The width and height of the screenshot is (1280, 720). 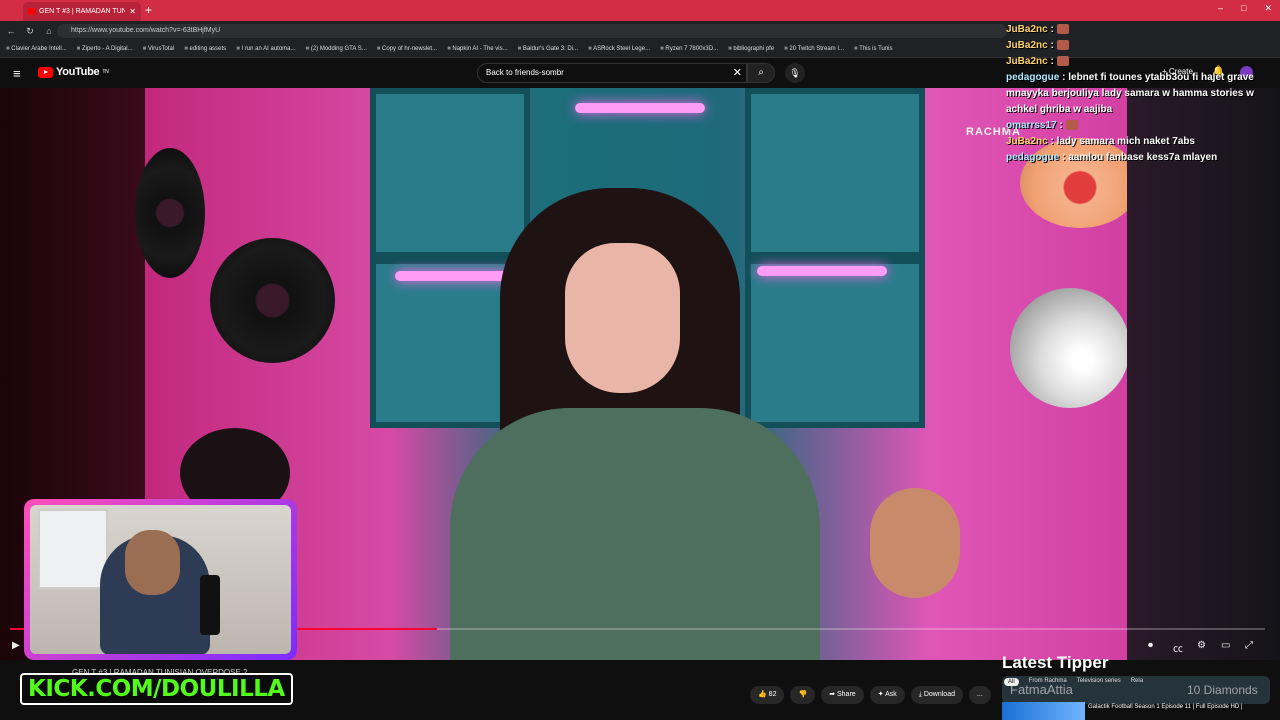 I want to click on settings-gear-icon: ⚙, so click(x=1201, y=645).